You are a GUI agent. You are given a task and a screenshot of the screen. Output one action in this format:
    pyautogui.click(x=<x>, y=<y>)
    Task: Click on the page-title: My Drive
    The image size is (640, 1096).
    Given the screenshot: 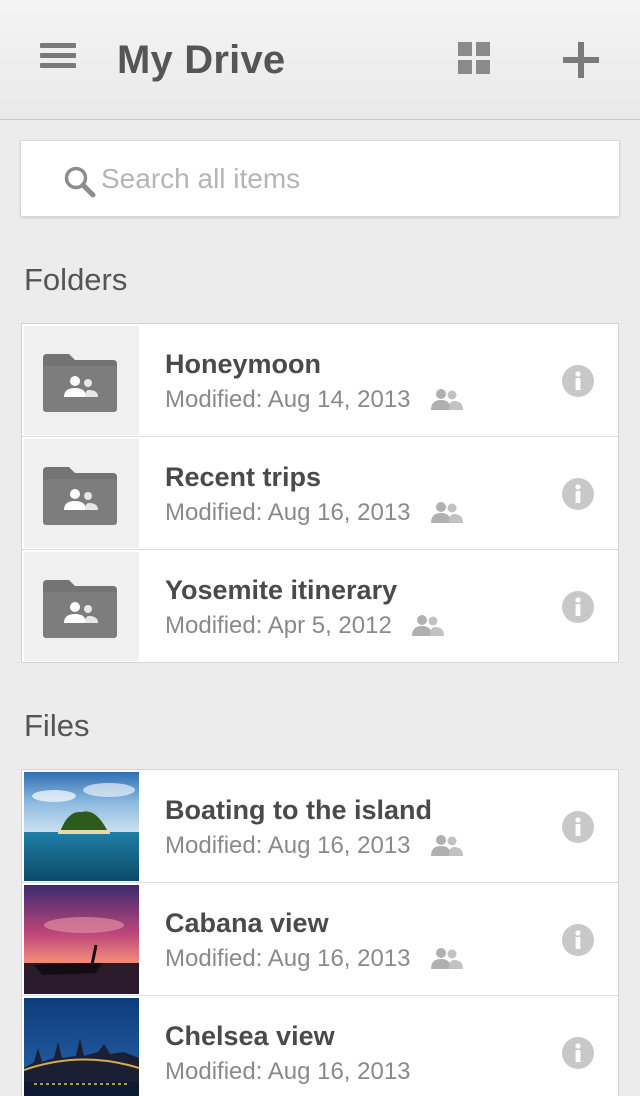 What is the action you would take?
    pyautogui.click(x=201, y=60)
    